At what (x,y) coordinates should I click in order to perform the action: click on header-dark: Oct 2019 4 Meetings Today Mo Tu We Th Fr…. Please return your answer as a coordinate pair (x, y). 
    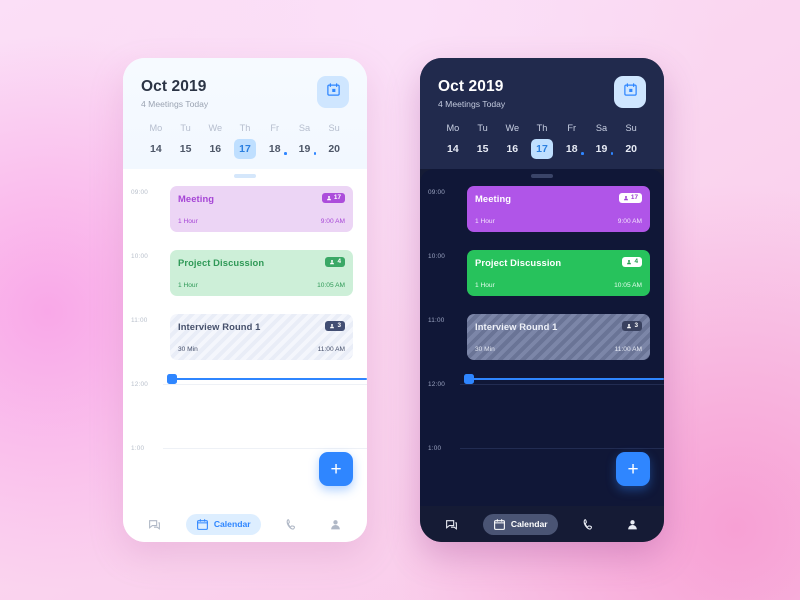
    Looking at the image, I should click on (542, 113).